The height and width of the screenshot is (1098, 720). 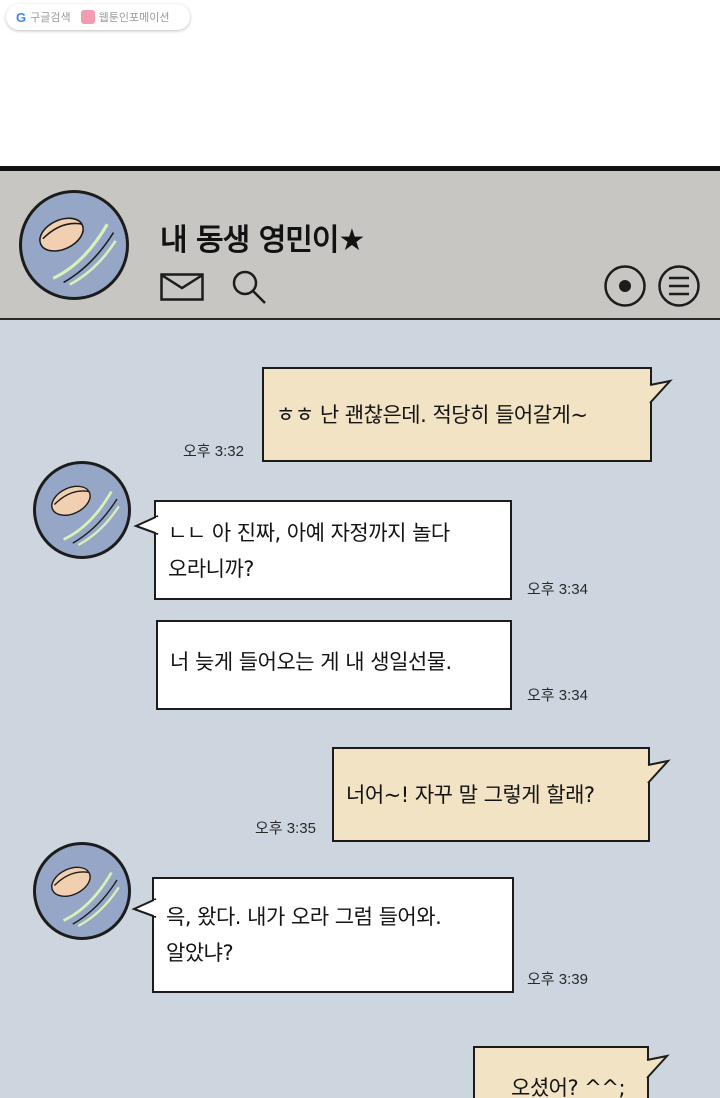 What do you see at coordinates (679, 286) in the screenshot?
I see `menu-icon` at bounding box center [679, 286].